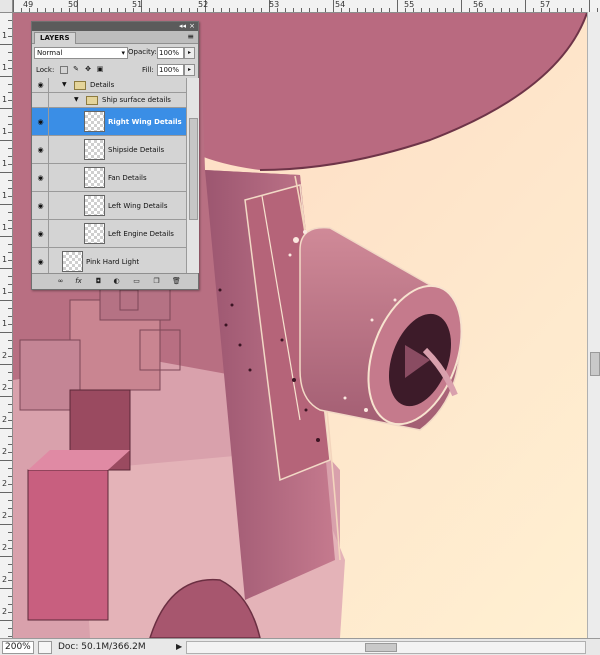 The height and width of the screenshot is (655, 600). I want to click on opacity-field: 100%, so click(170, 53).